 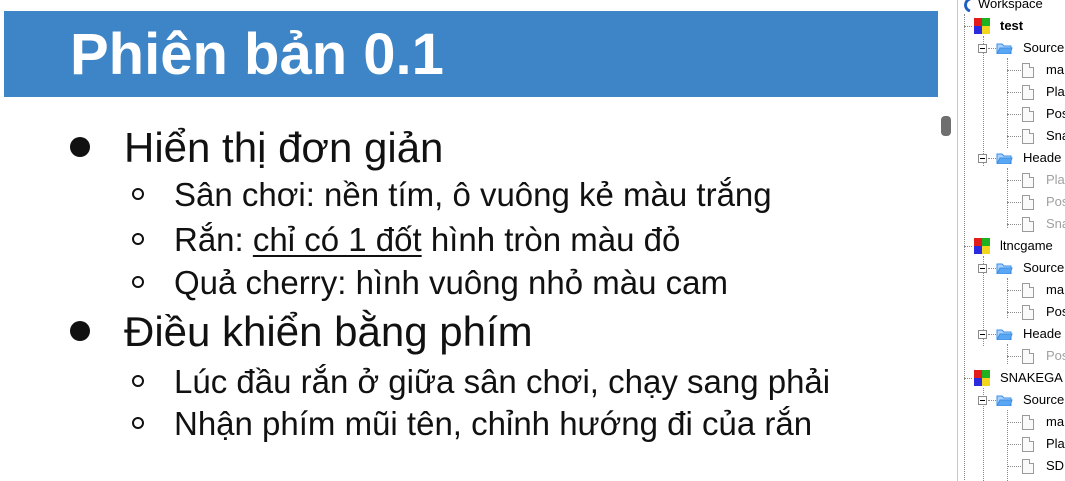 I want to click on tree-project-row: ltncgame, so click(x=1011, y=246).